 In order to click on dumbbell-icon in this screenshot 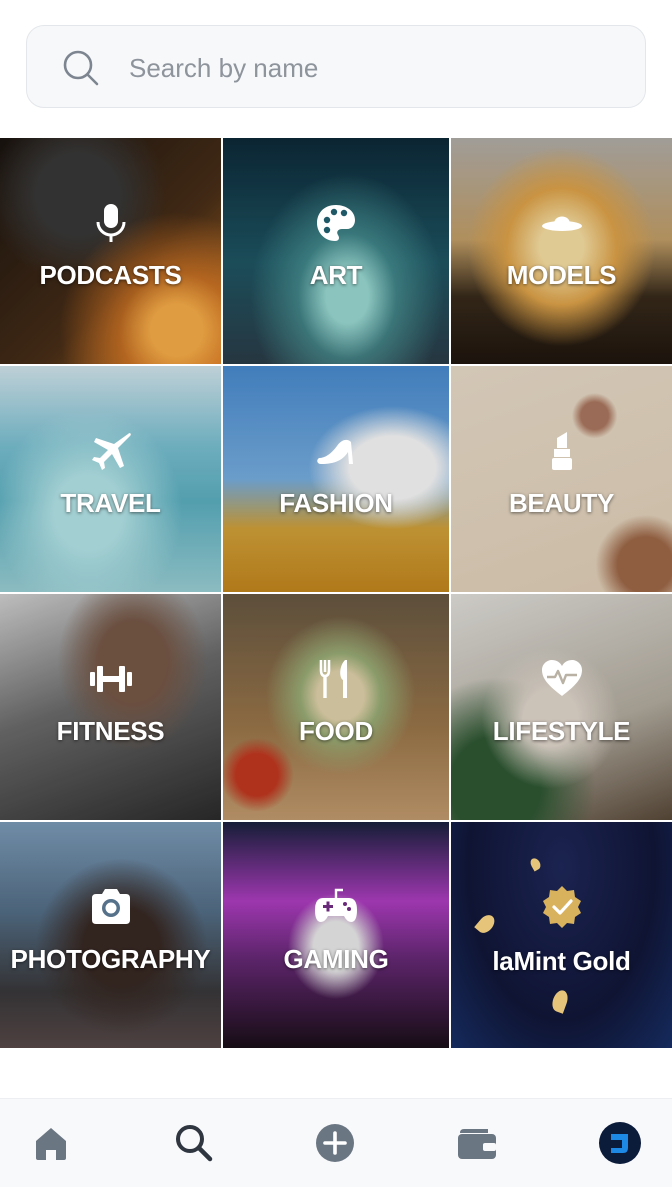, I will do `click(110, 679)`.